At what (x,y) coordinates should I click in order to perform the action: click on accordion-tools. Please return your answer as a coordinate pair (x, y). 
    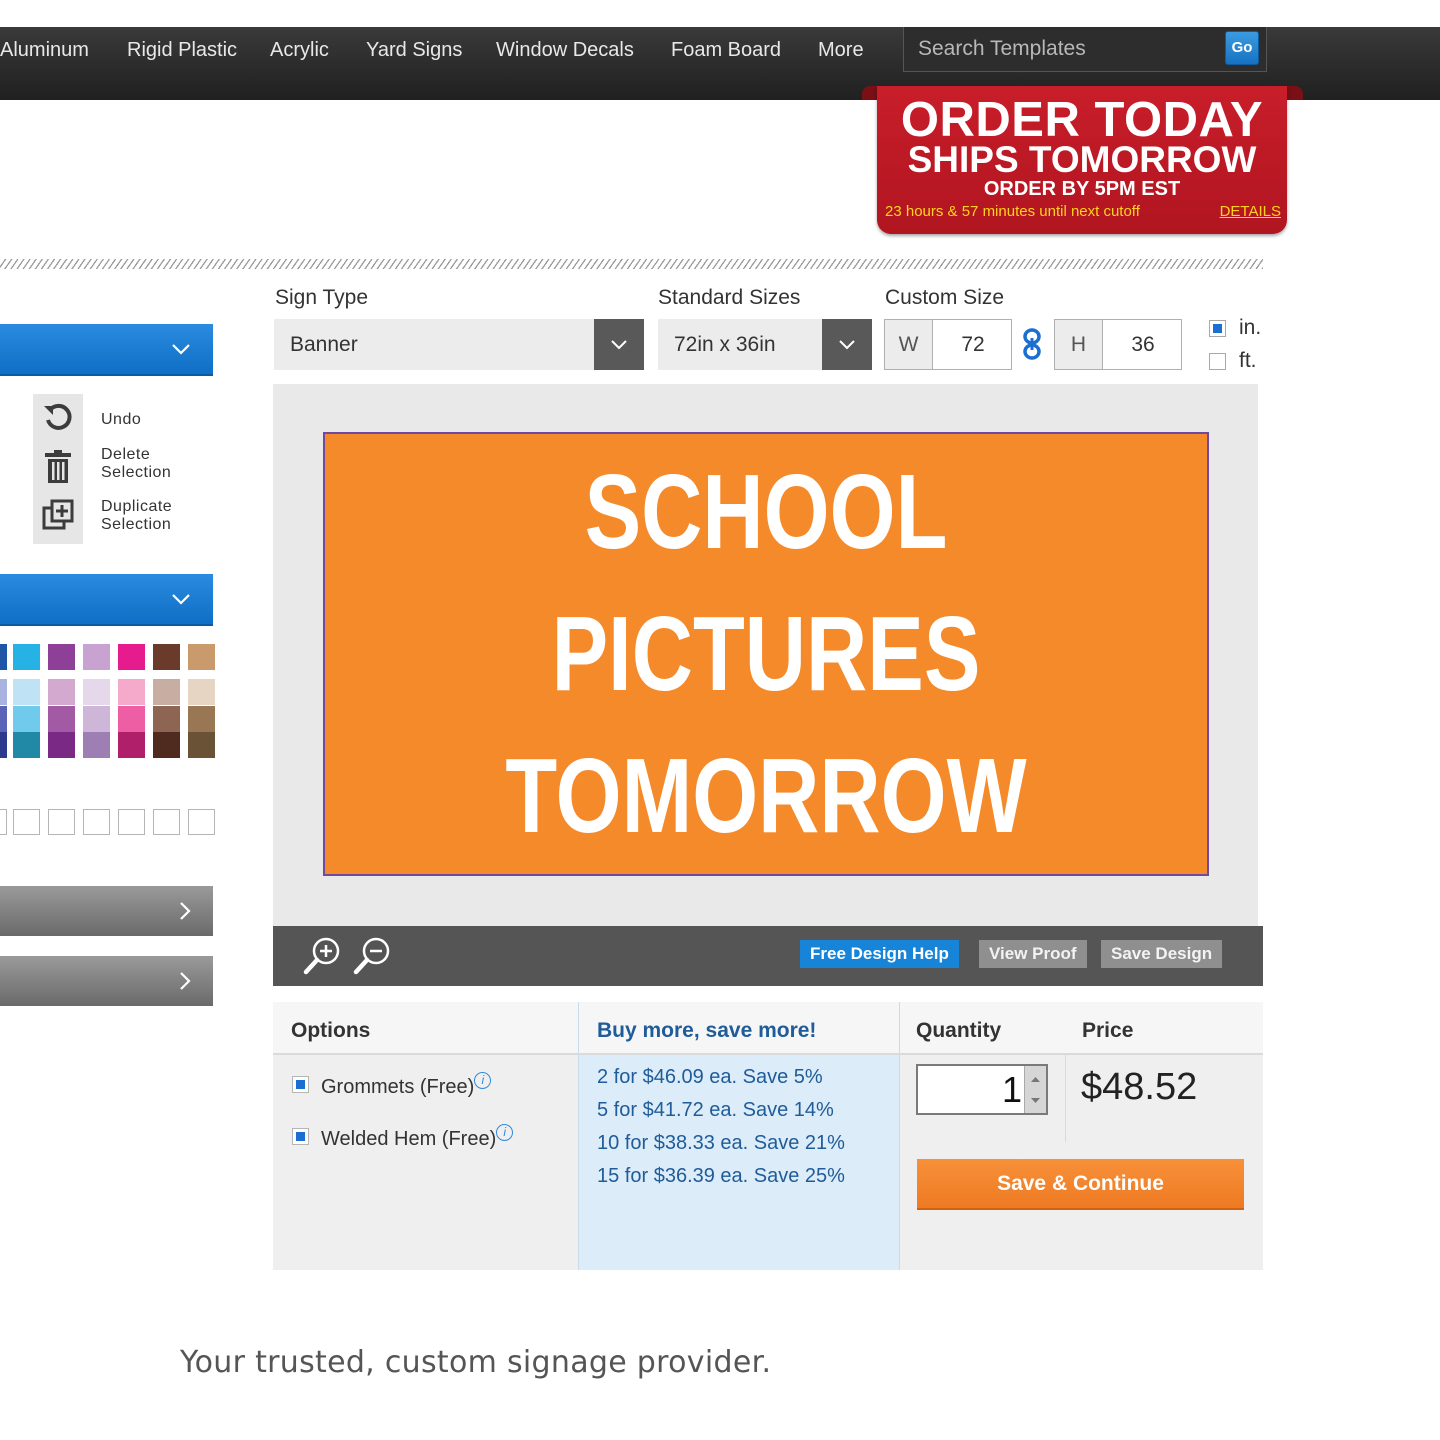
    Looking at the image, I should click on (106, 350).